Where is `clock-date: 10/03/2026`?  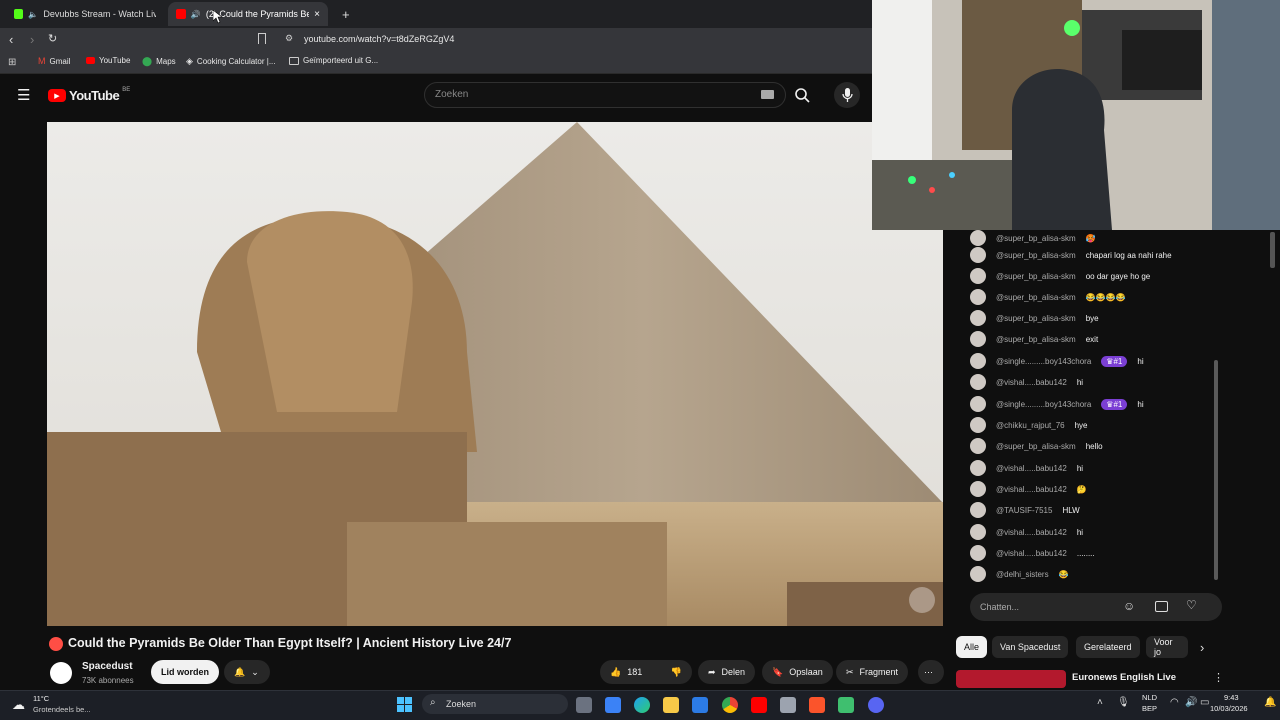
clock-date: 10/03/2026 is located at coordinates (1229, 708).